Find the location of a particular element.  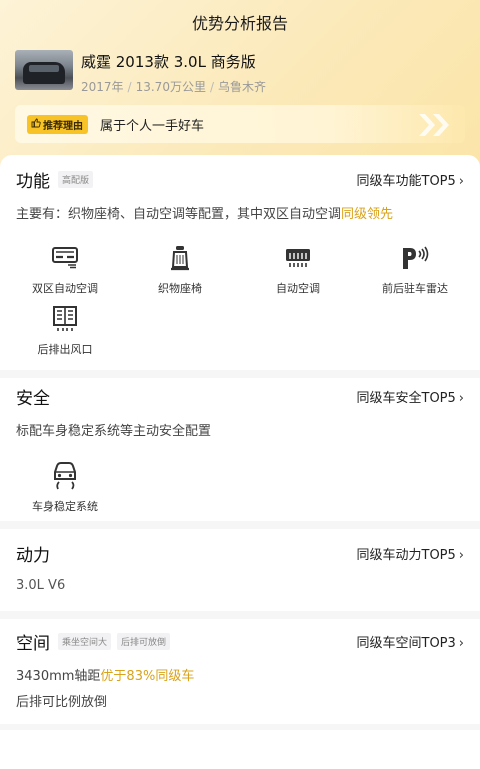

thumbs-up-icon is located at coordinates (36, 124).